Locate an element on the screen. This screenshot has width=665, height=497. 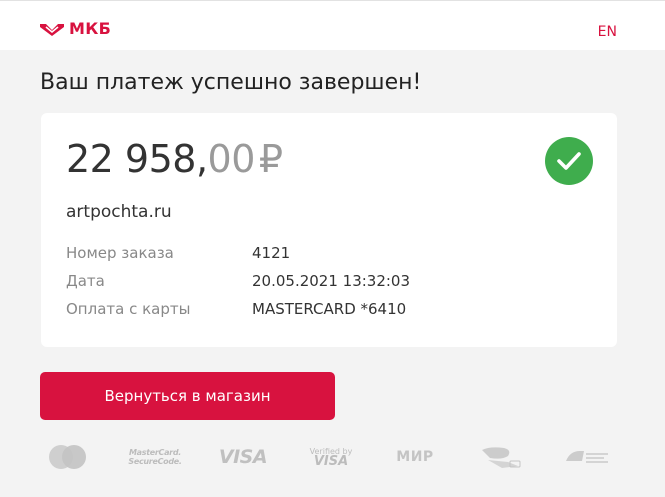
detail-label: Оплата с карты is located at coordinates (128, 309).